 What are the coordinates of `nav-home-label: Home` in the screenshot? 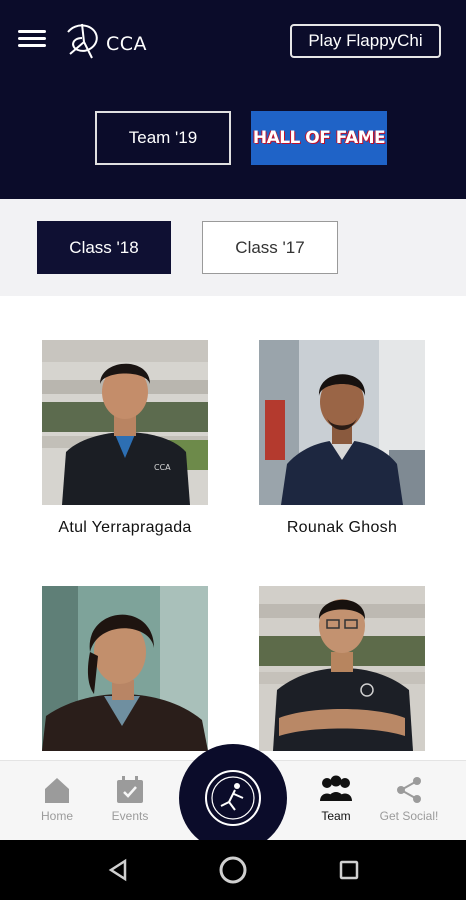 It's located at (56, 816).